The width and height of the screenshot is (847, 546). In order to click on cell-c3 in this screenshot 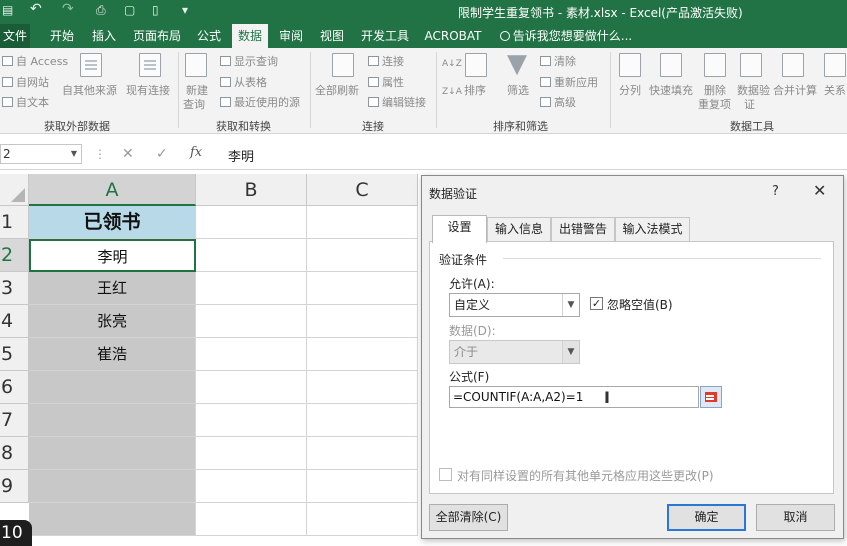, I will do `click(362, 288)`.